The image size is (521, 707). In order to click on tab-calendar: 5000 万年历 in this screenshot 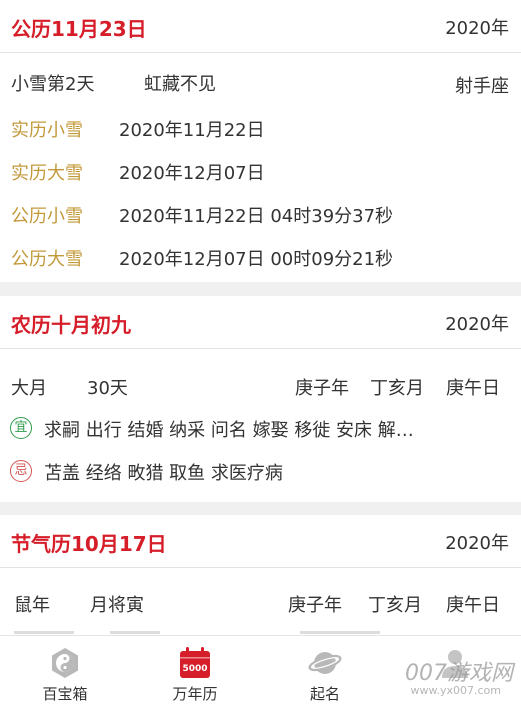, I will do `click(195, 671)`.